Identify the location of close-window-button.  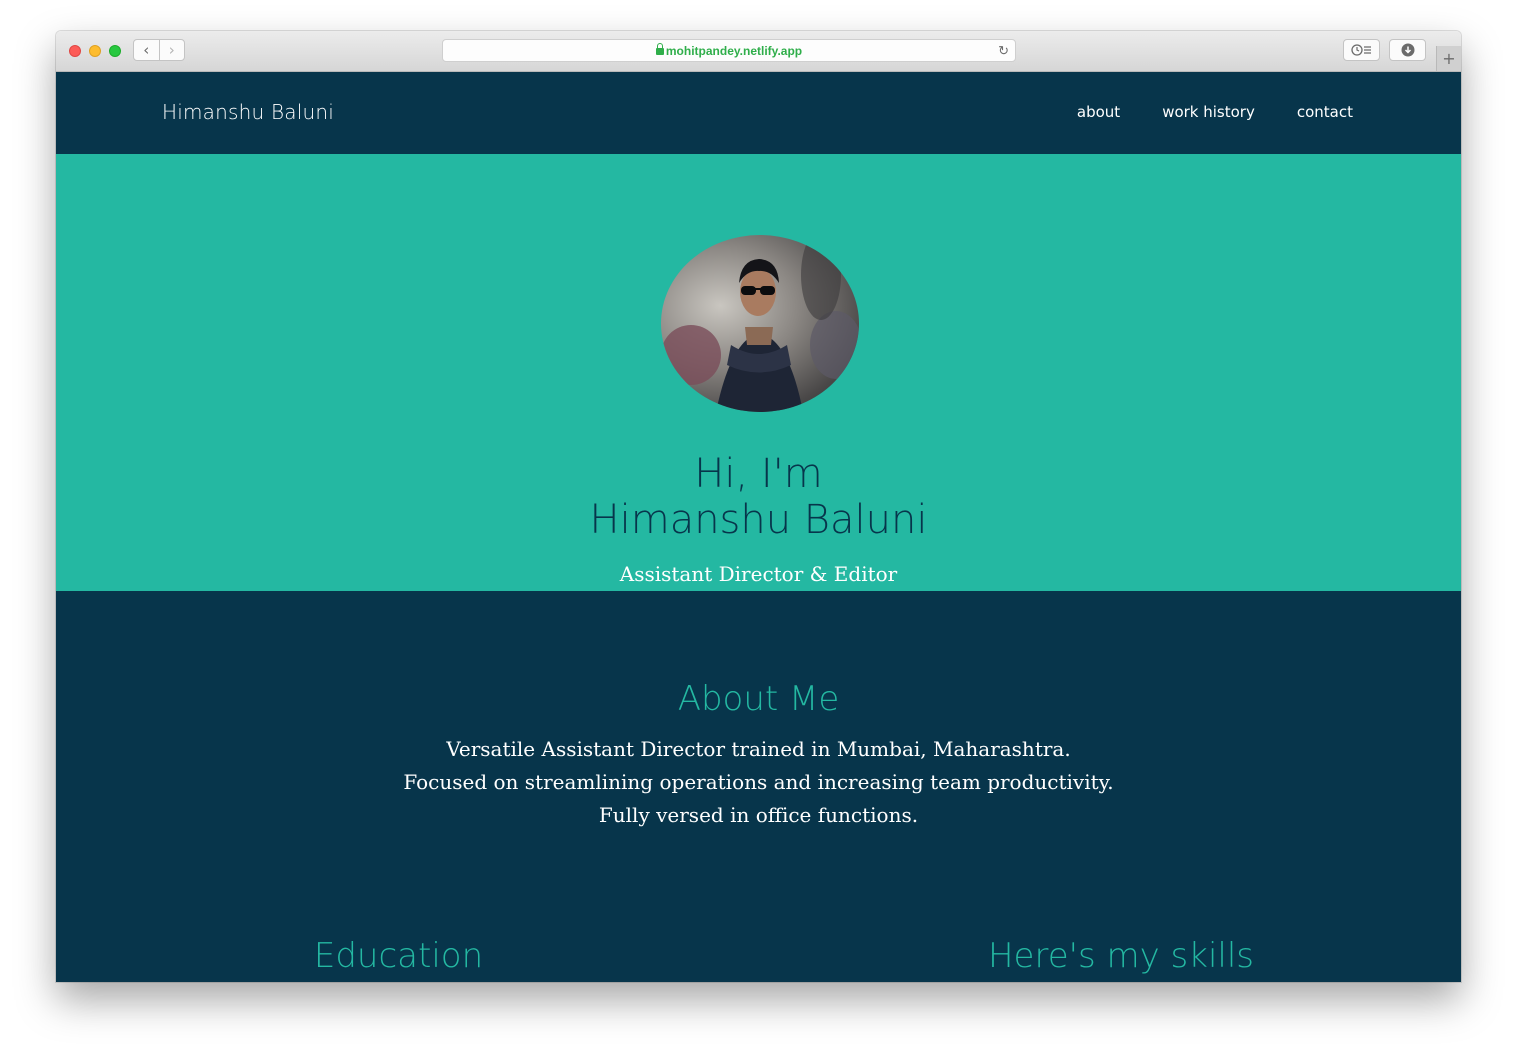
(75, 51).